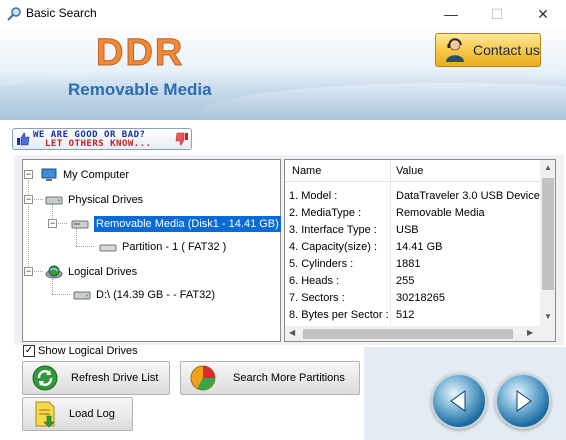 The image size is (566, 440). I want to click on thumbs-down-icon, so click(181, 139).